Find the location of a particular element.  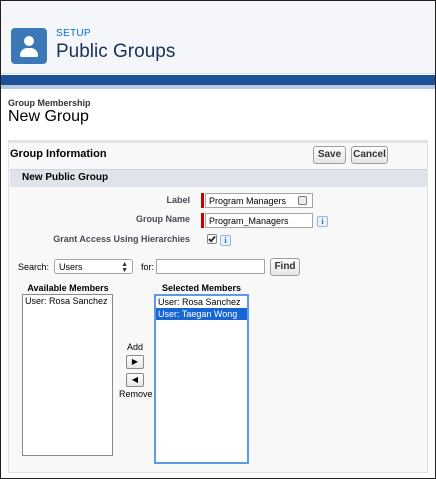

search-label: Search: is located at coordinates (34, 267).